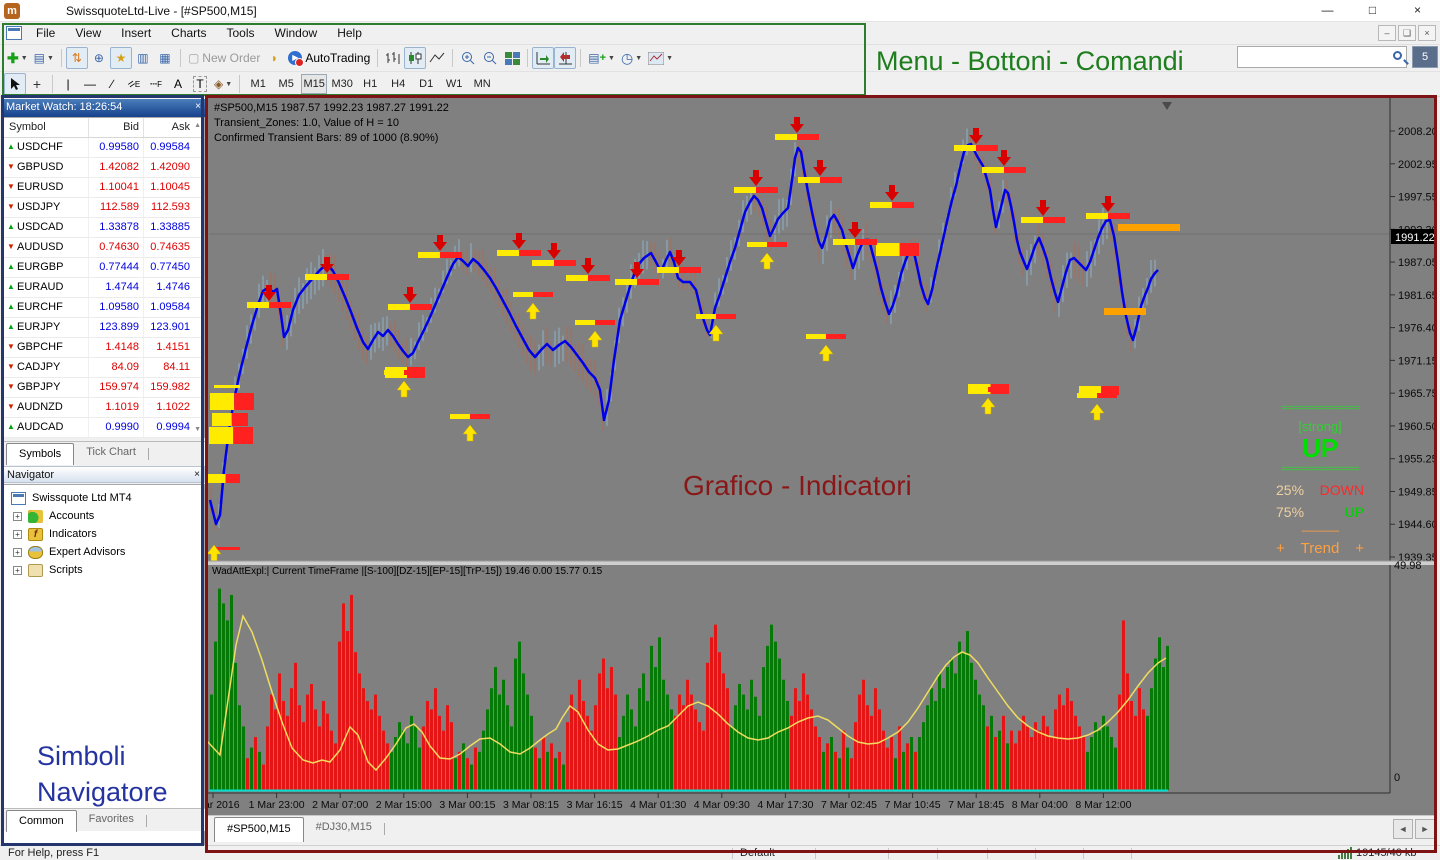  Describe the element at coordinates (1327, 11) in the screenshot. I see `minimize-button: —` at that location.